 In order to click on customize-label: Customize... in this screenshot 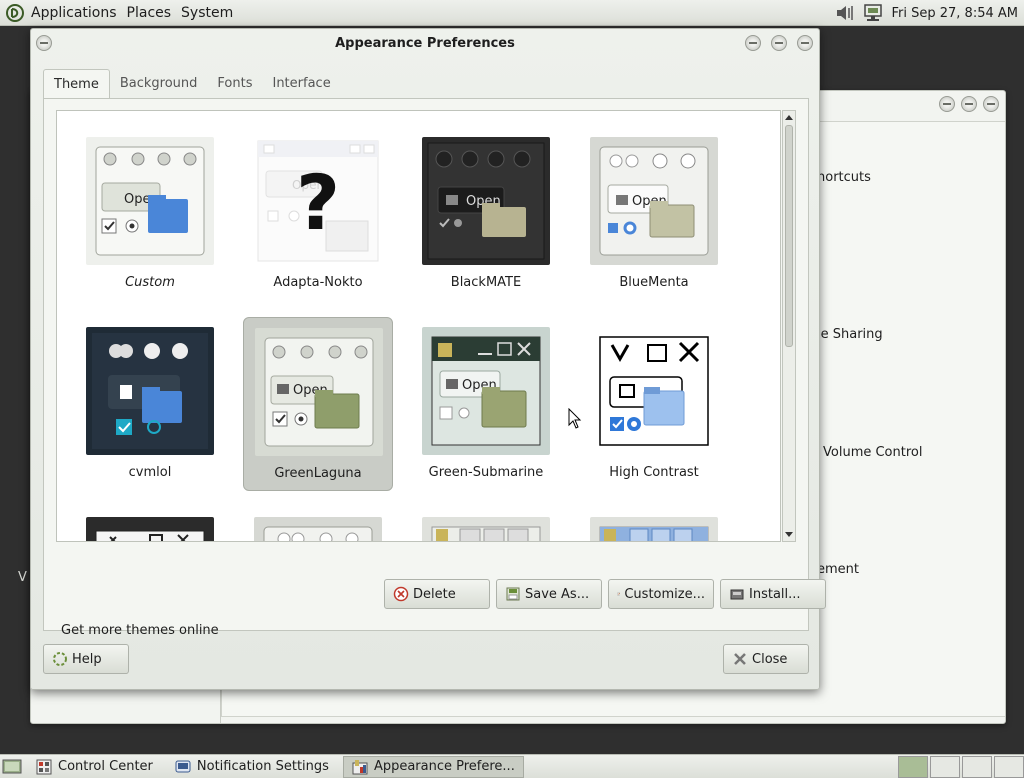, I will do `click(664, 594)`.